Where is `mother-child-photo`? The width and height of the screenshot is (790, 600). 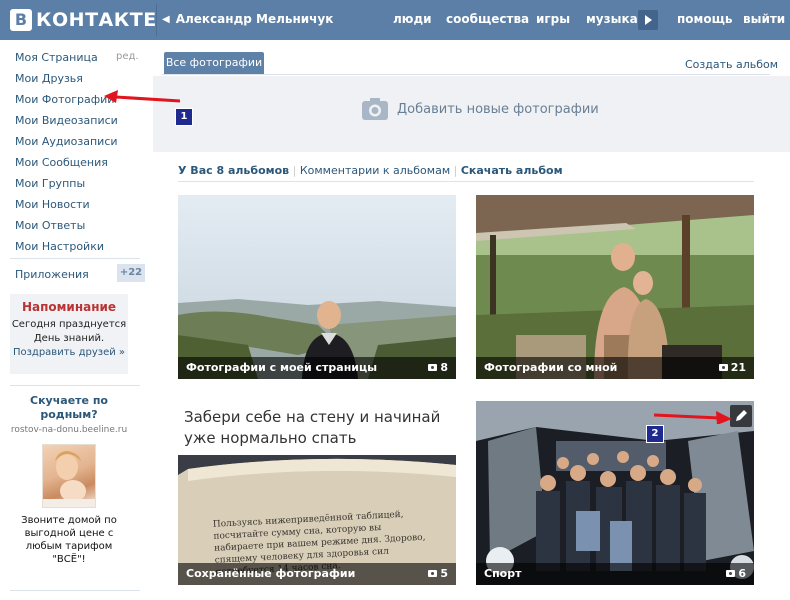
mother-child-photo is located at coordinates (69, 479).